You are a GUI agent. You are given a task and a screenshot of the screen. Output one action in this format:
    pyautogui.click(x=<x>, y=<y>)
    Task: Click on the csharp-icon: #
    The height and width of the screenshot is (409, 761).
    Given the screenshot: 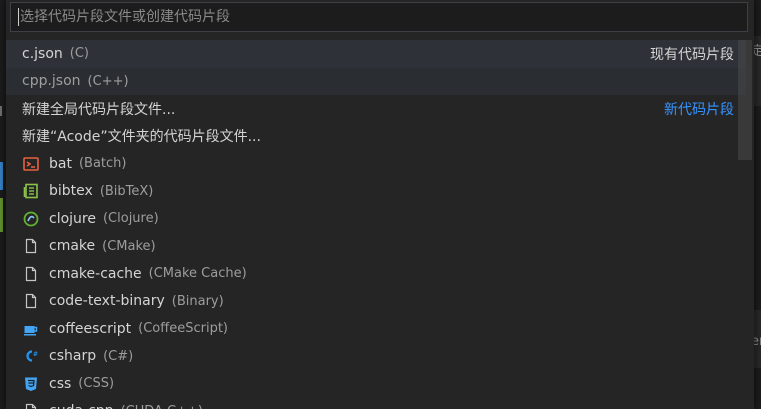 What is the action you would take?
    pyautogui.click(x=31, y=356)
    